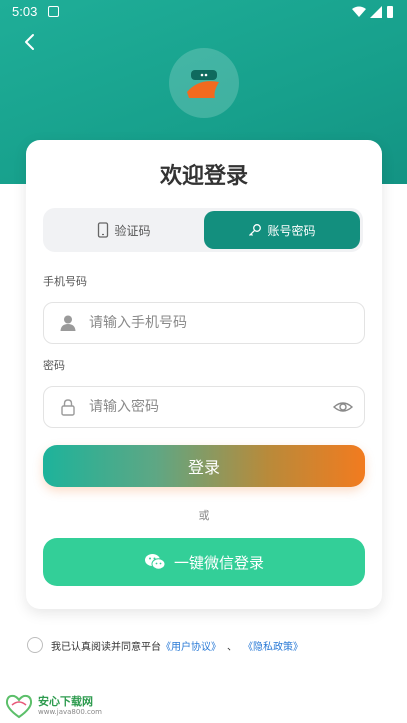 The image size is (407, 723). I want to click on phone-field, so click(204, 323).